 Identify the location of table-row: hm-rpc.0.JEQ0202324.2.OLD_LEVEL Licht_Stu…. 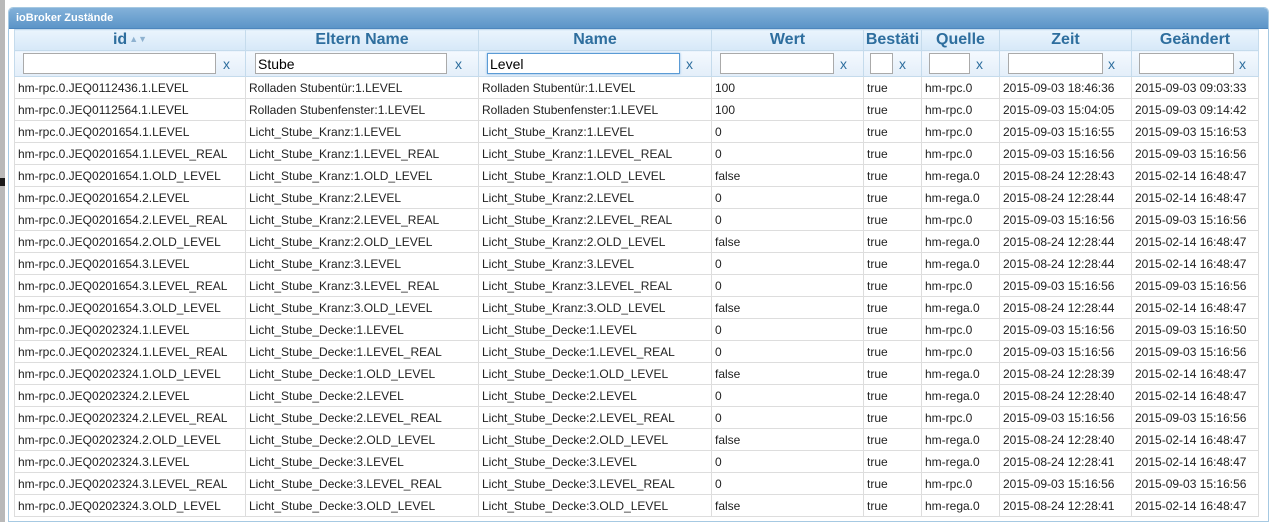
(636, 439).